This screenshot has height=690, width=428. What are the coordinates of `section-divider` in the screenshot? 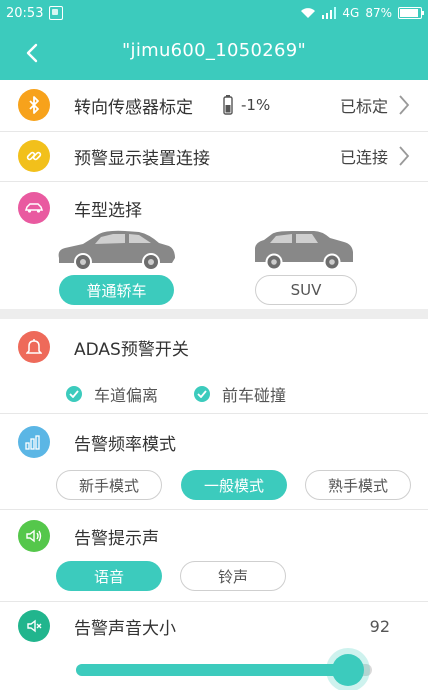 It's located at (214, 314).